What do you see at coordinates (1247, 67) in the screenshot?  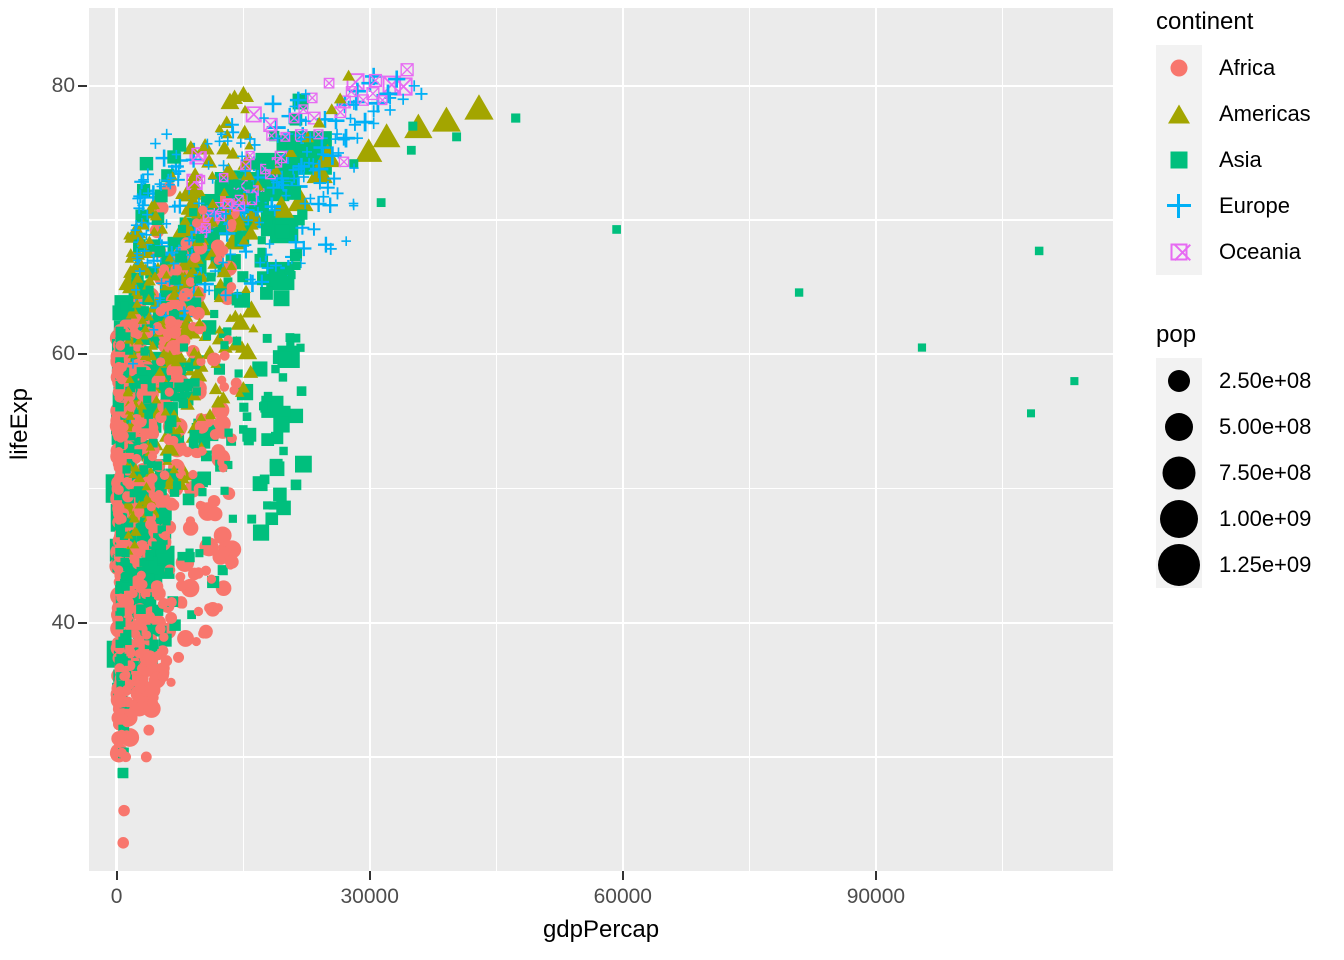 I see `legend-item-label: Africa` at bounding box center [1247, 67].